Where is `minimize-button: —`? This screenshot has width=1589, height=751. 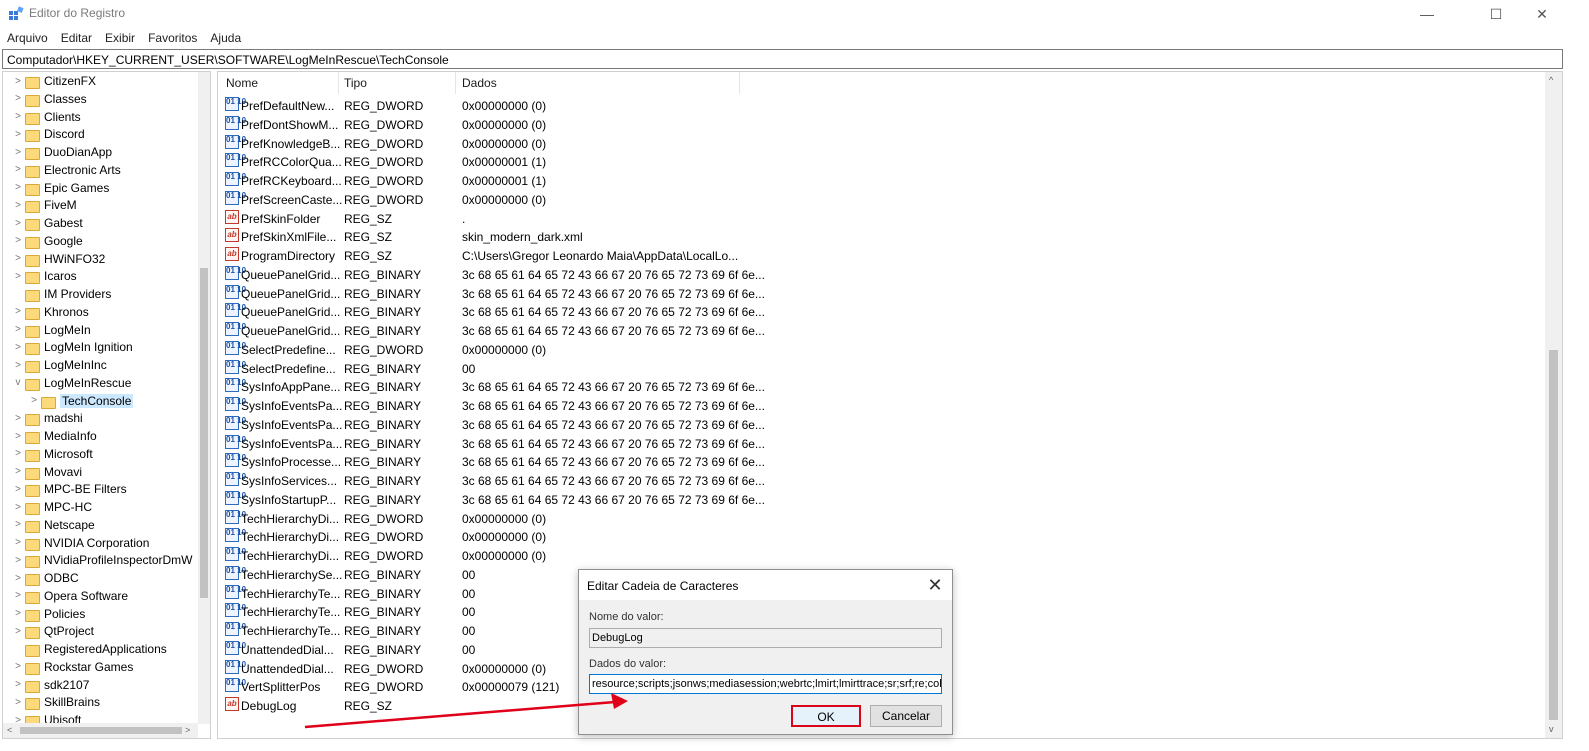
minimize-button: — is located at coordinates (1427, 14).